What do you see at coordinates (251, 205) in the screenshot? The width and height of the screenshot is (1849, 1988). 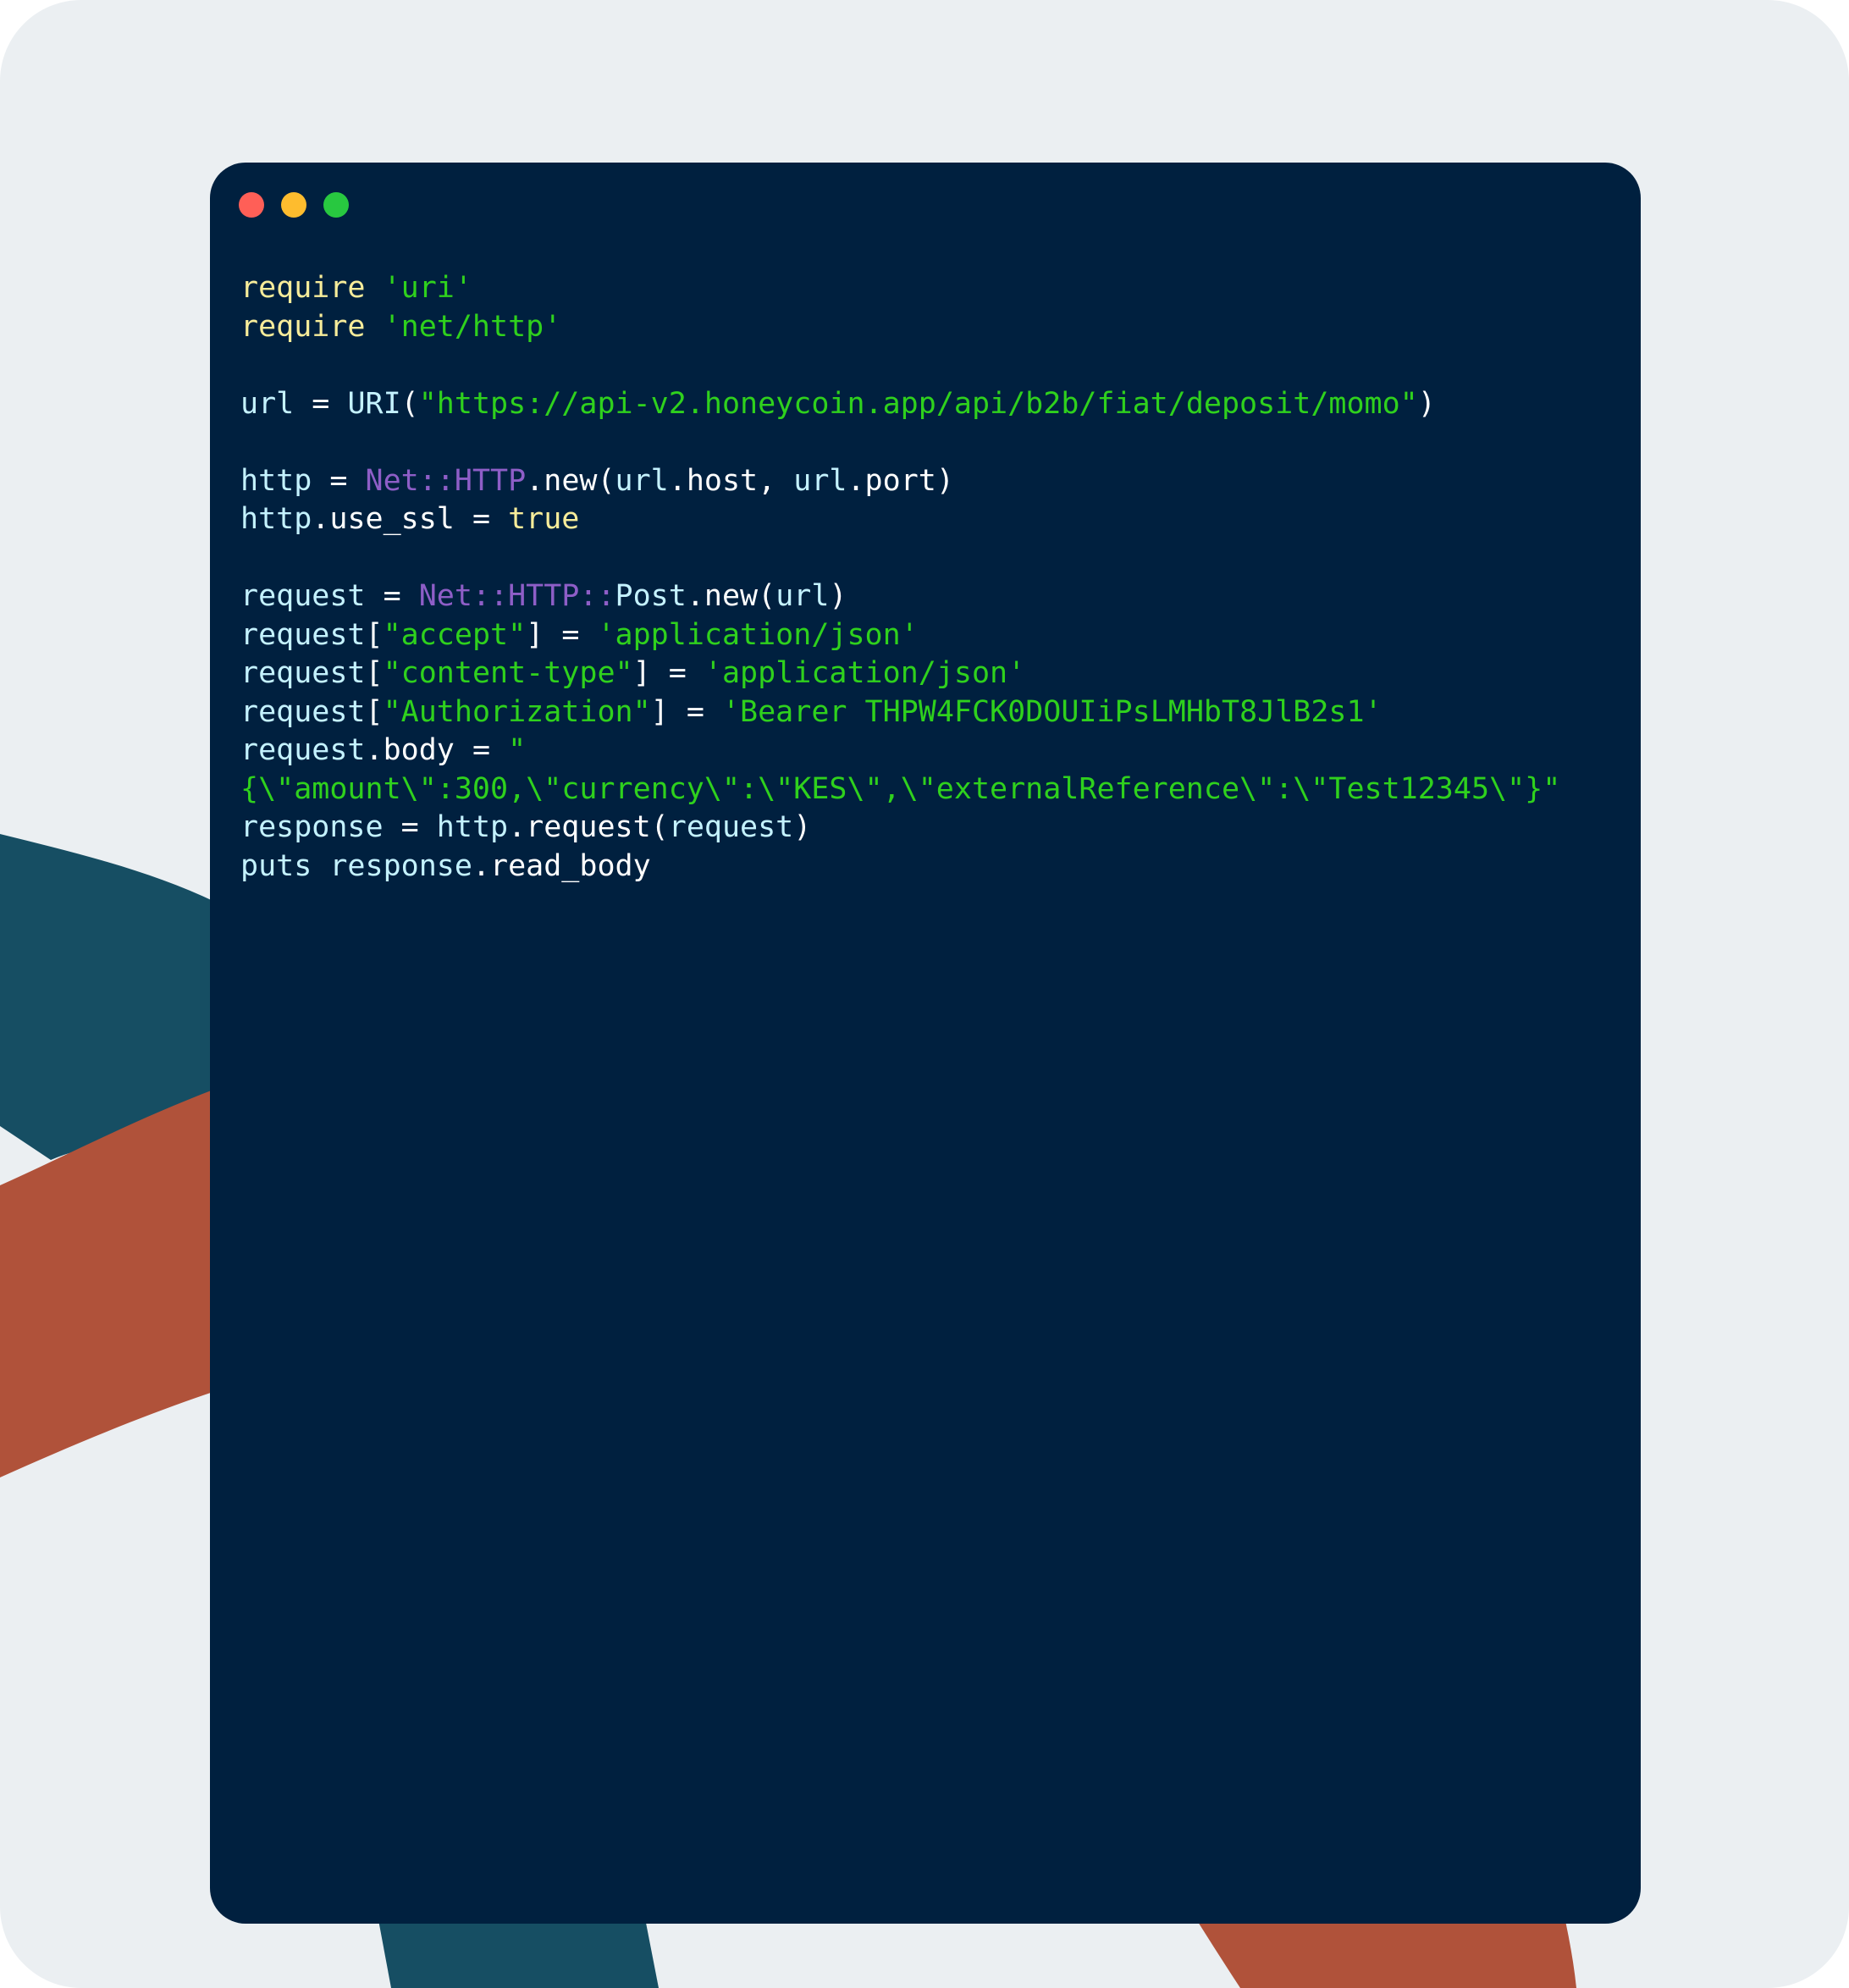 I see `close-button` at bounding box center [251, 205].